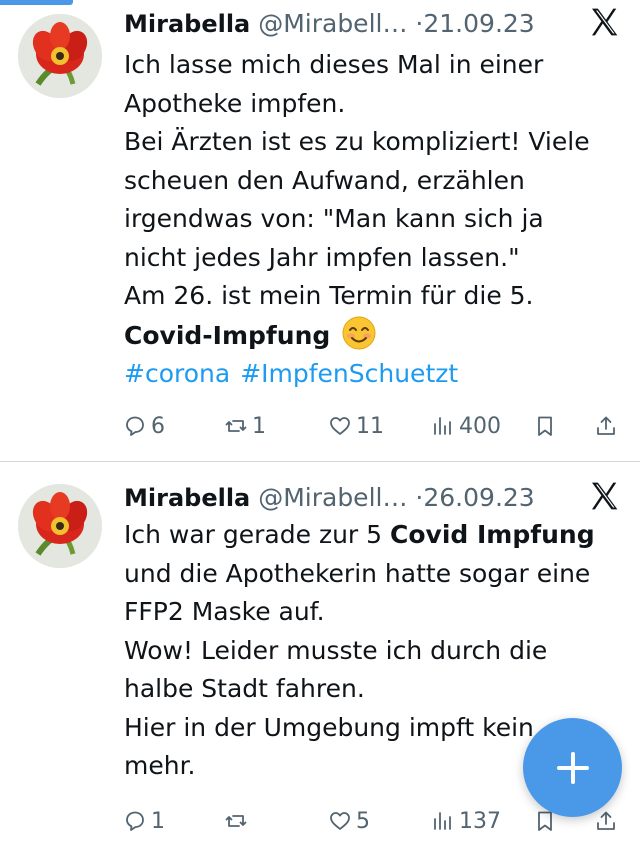 This screenshot has height=841, width=640. I want to click on like-button: 5, so click(349, 821).